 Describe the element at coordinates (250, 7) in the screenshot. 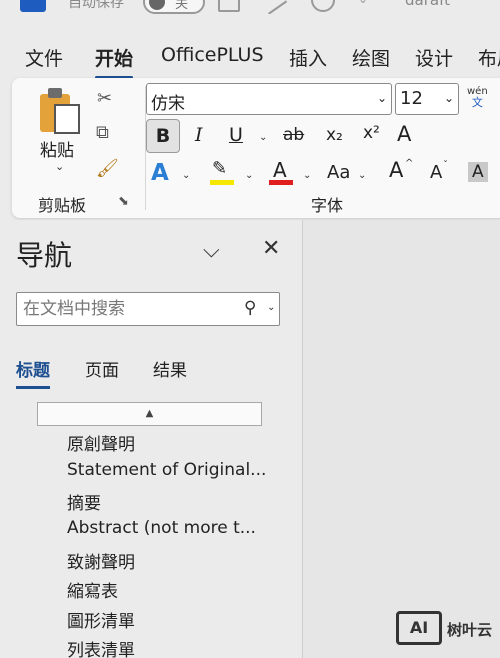

I see `title-bar: 自动保存 关 ⌄ daraft` at that location.